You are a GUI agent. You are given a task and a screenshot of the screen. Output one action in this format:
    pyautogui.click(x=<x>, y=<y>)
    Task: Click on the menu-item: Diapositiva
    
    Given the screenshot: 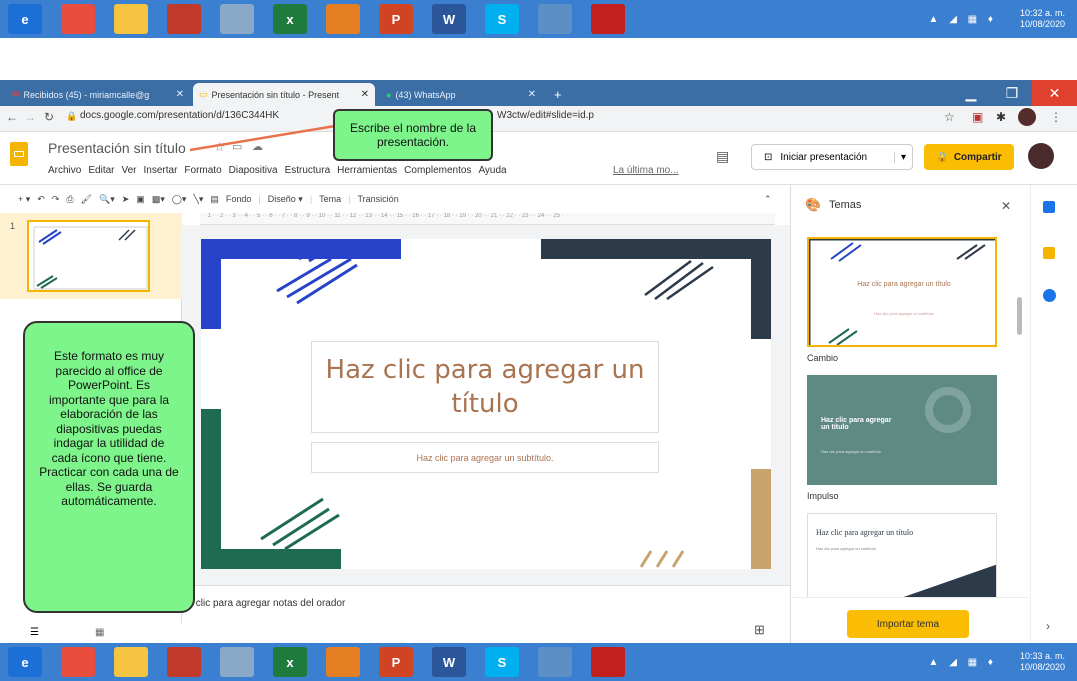 What is the action you would take?
    pyautogui.click(x=253, y=170)
    